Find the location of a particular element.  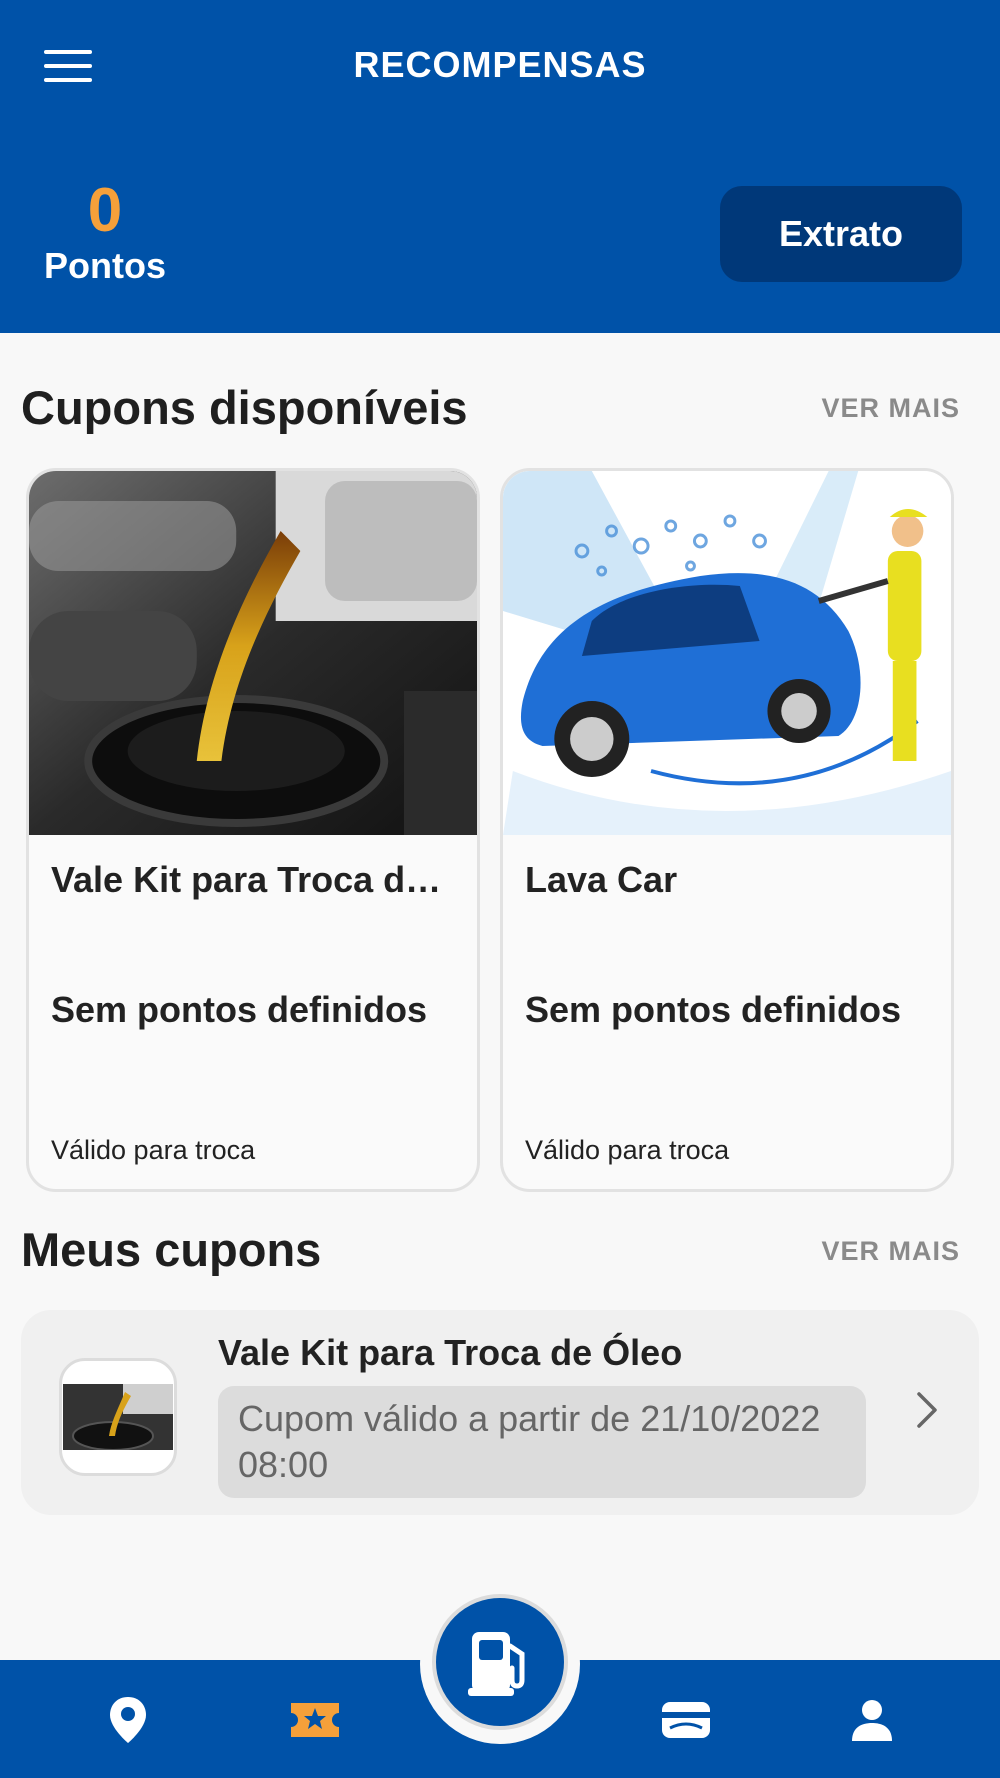

points-summary: 0 Pontos is located at coordinates (105, 231).